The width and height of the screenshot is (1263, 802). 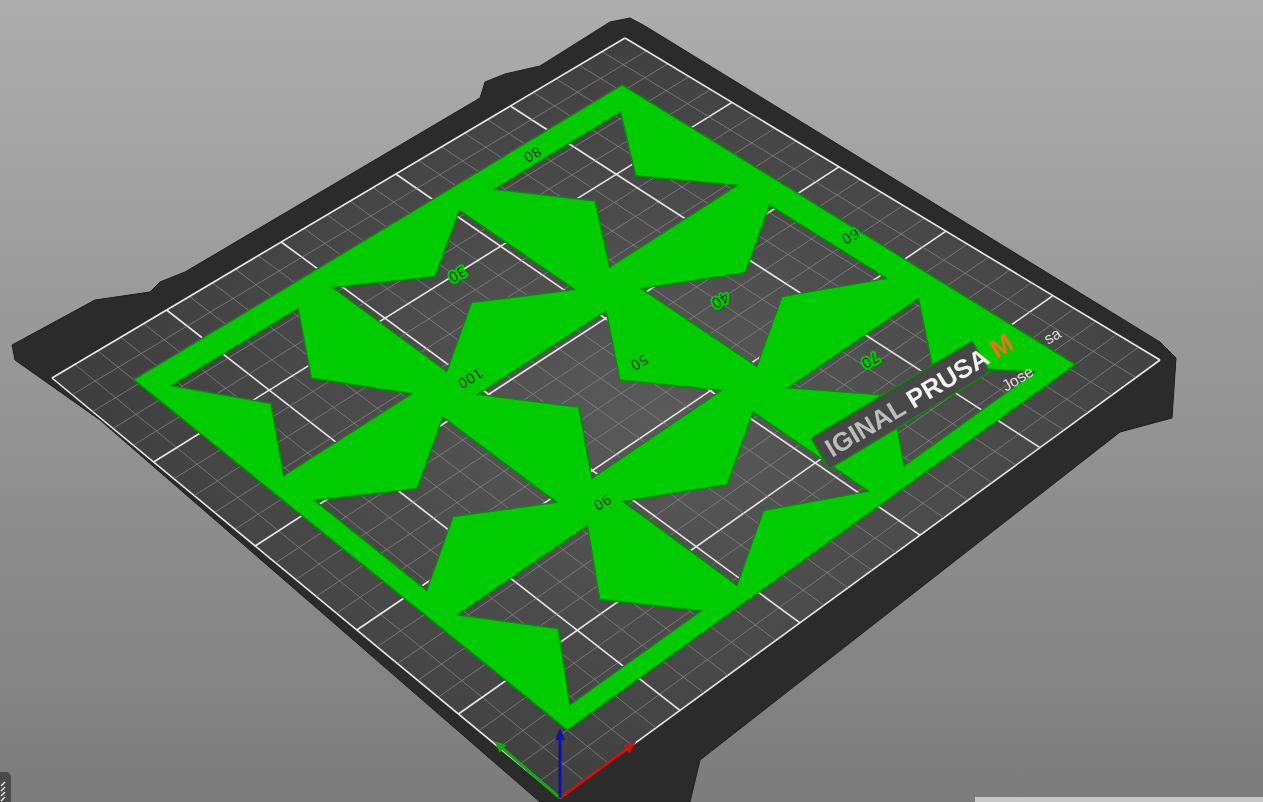 What do you see at coordinates (870, 360) in the screenshot?
I see `model-label: 70` at bounding box center [870, 360].